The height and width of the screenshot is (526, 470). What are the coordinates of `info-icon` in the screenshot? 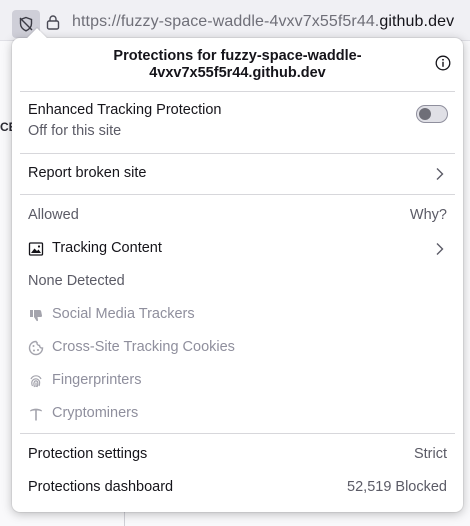 It's located at (443, 63).